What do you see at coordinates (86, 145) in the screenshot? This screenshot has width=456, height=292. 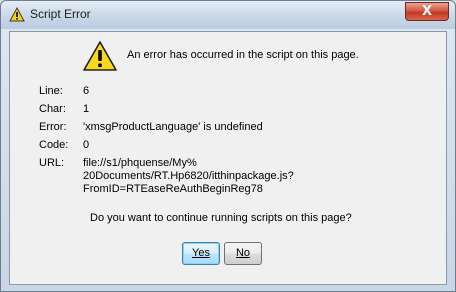 I see `code-value: 0` at bounding box center [86, 145].